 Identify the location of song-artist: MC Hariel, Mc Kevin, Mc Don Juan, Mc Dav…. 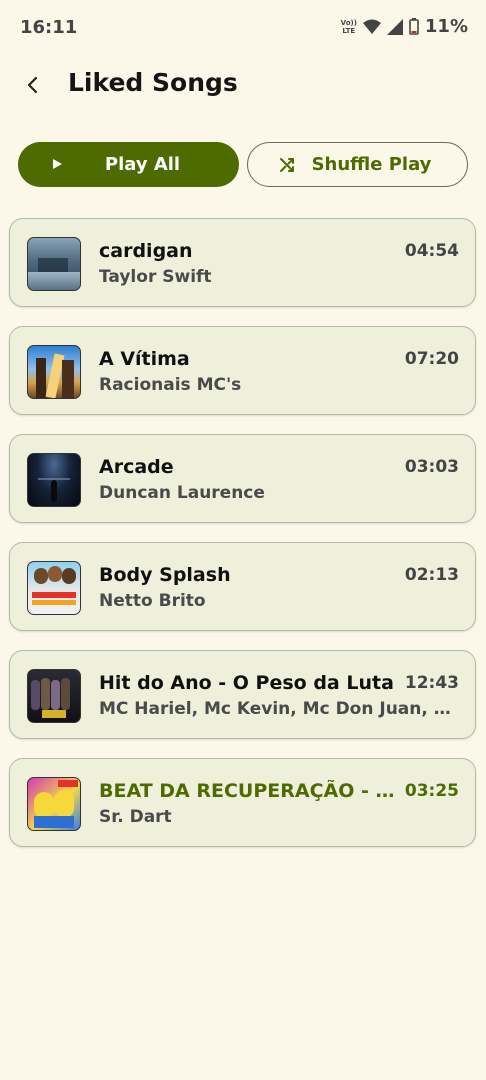
(275, 709).